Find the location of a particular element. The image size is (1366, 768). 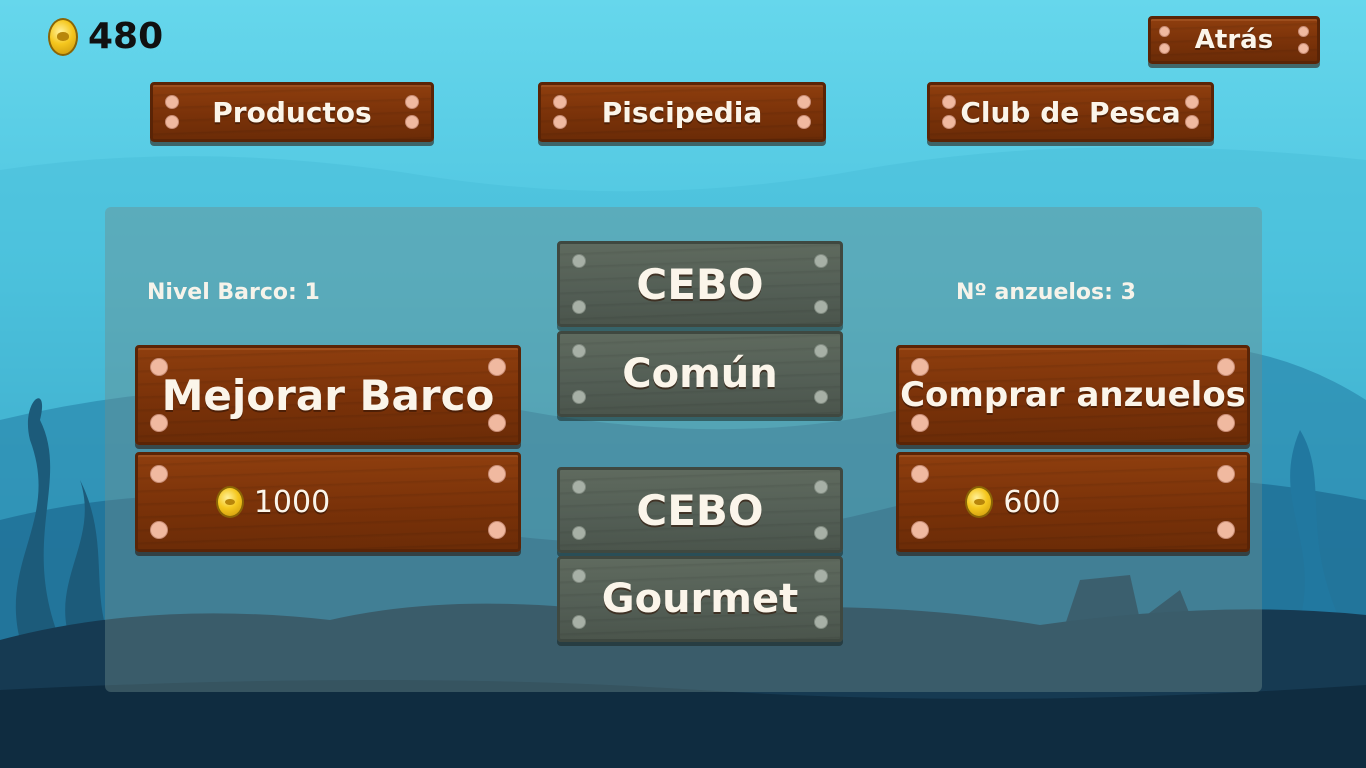

bait-gourmet-line1: CEBO is located at coordinates (700, 510).